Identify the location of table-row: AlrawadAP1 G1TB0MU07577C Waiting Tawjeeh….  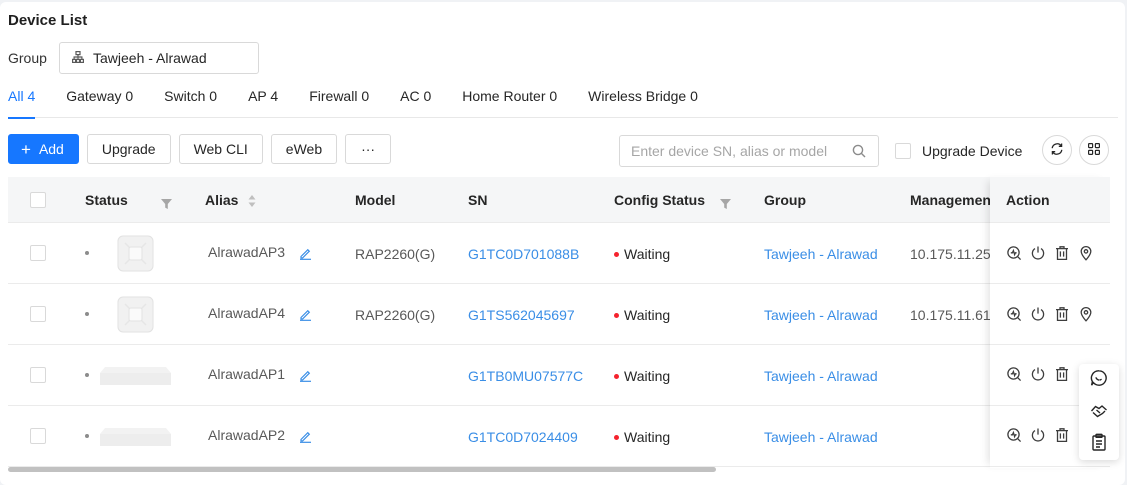
(559, 375).